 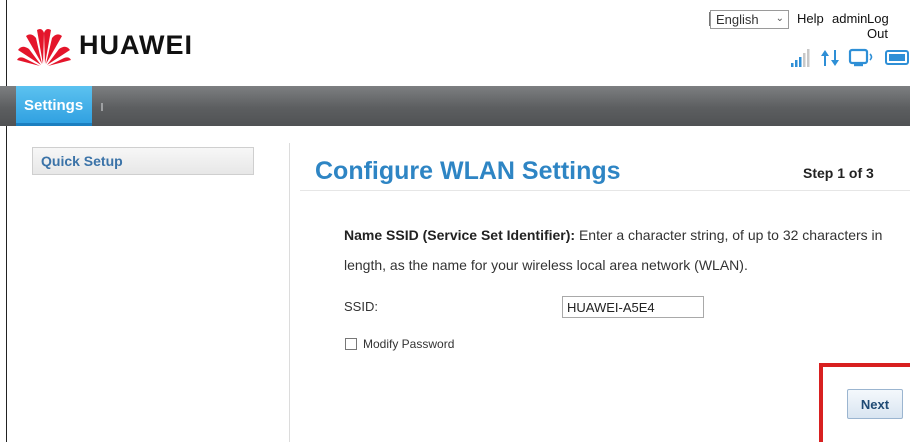 I want to click on wifi-monitor-icon, so click(x=860, y=57).